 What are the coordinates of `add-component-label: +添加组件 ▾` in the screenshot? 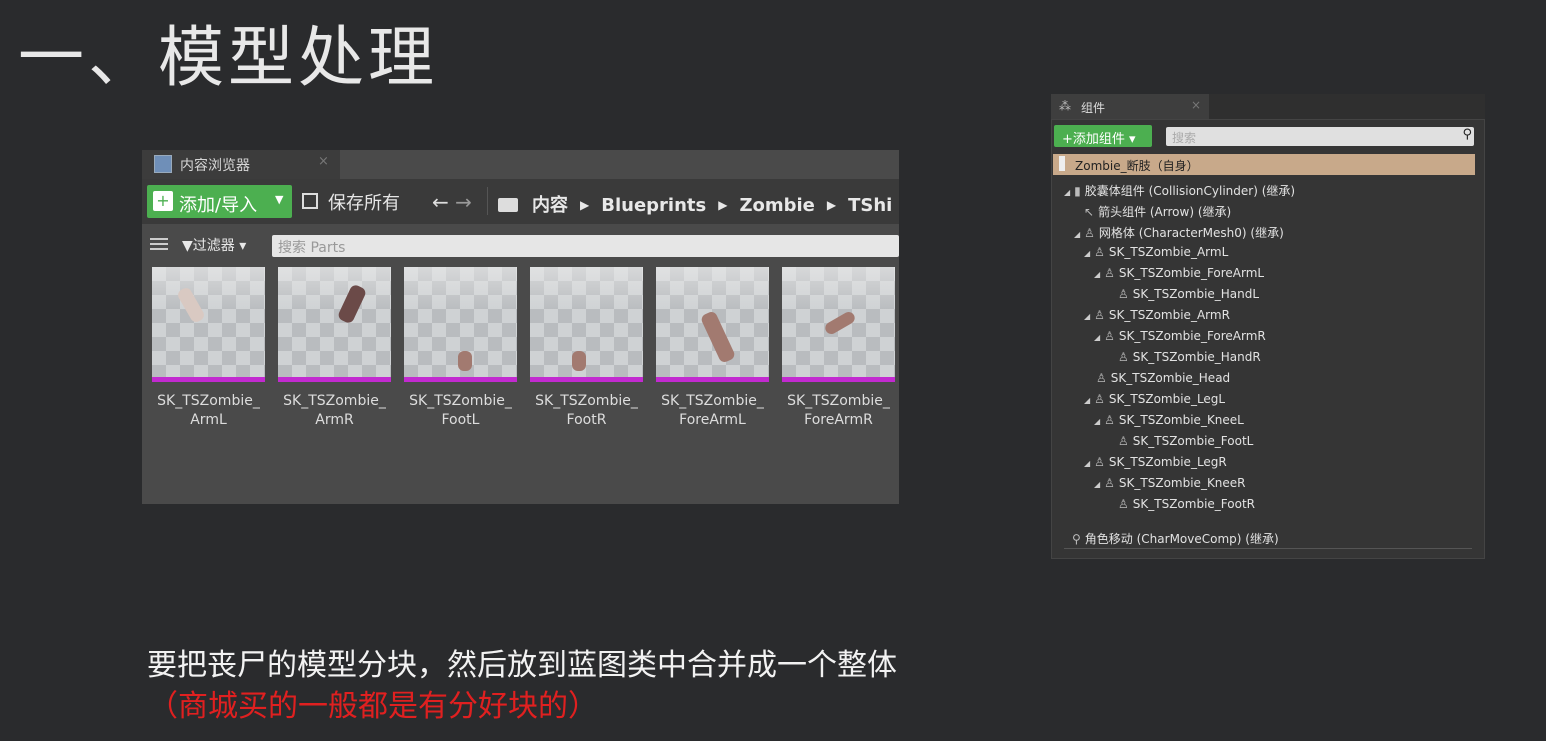 It's located at (1099, 139).